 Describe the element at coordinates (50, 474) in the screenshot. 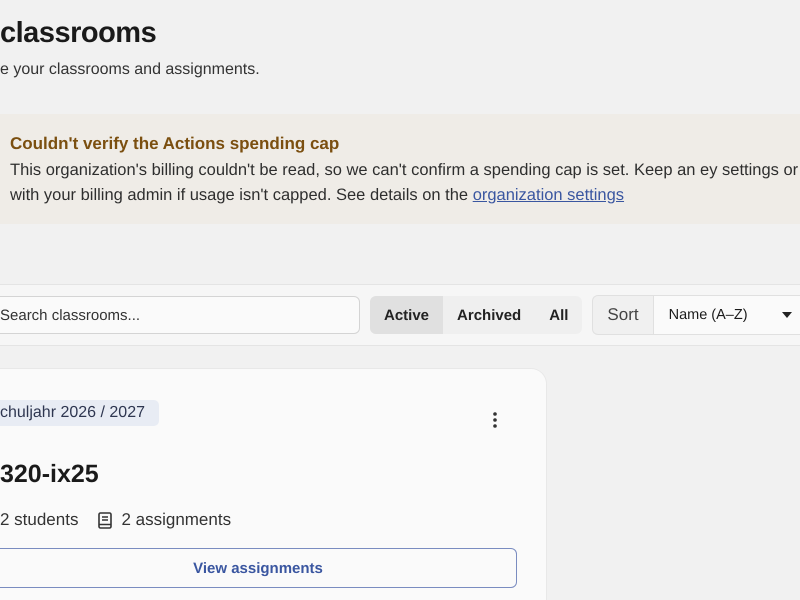

I see `classroom-name: 320-ix25` at that location.